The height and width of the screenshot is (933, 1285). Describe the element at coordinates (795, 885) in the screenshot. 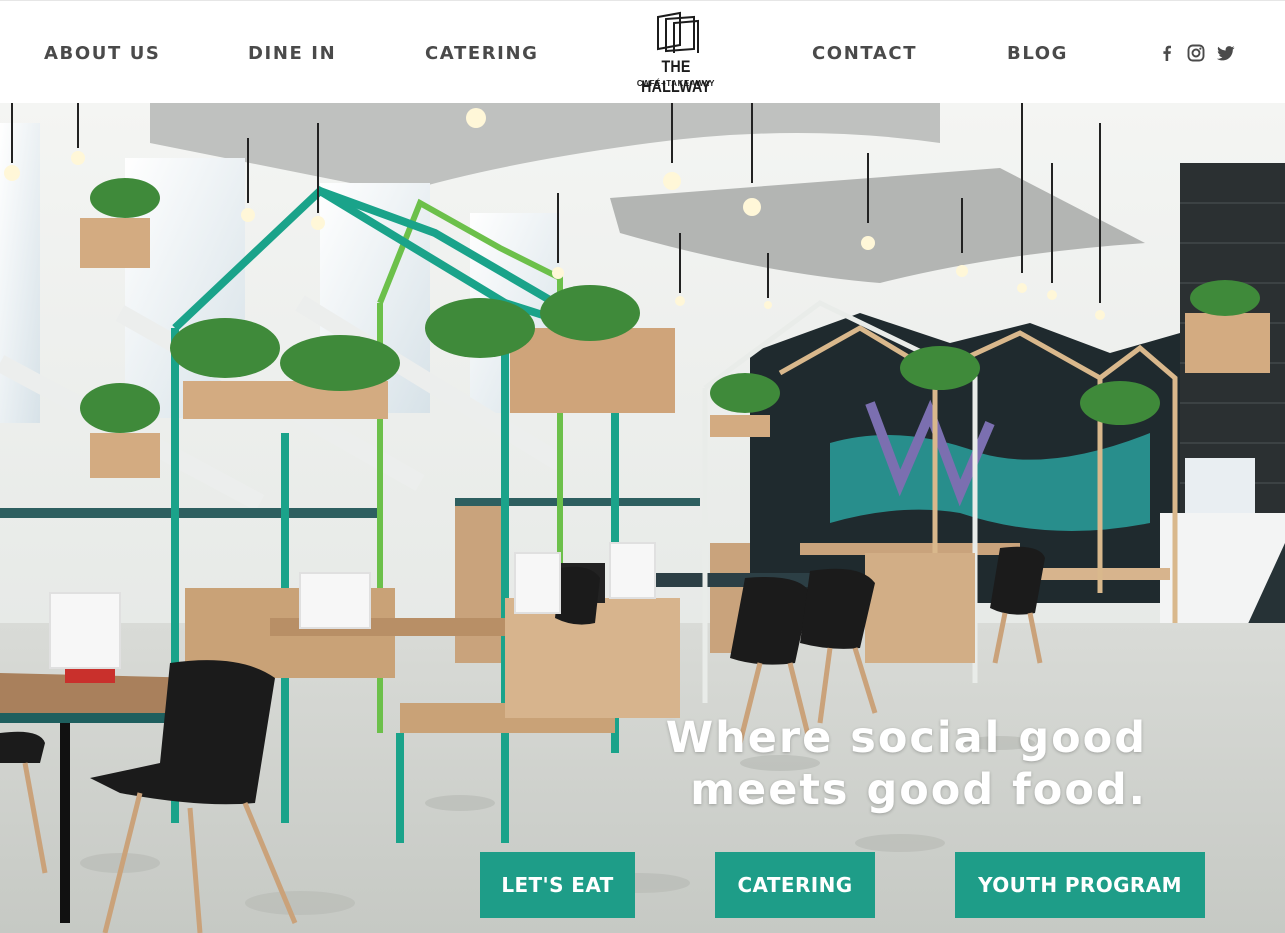

I see `catering-button: CATERING` at that location.